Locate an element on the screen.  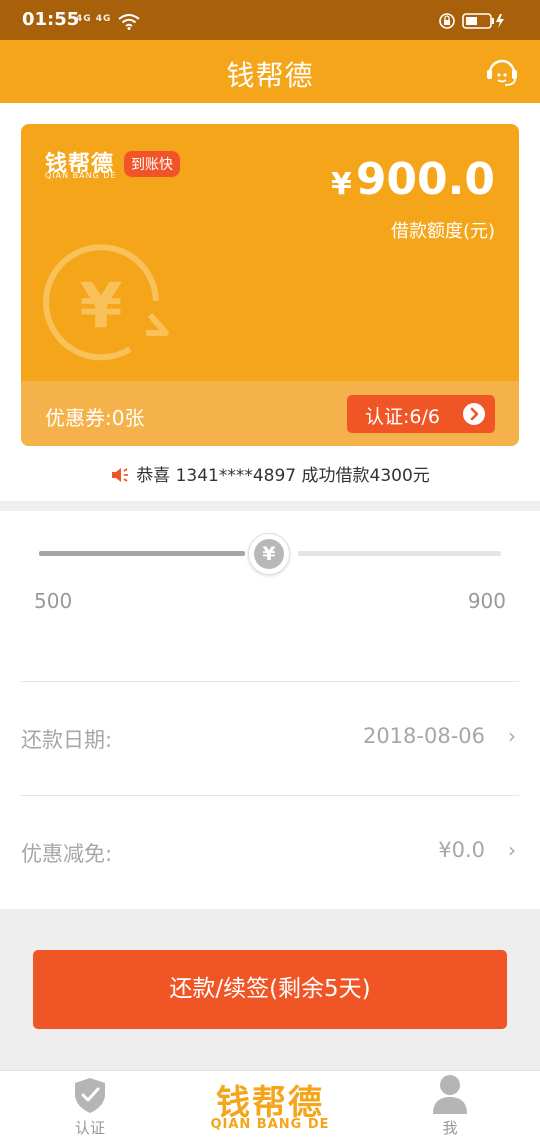
fast-arrival-badge: 到账快 is located at coordinates (152, 164).